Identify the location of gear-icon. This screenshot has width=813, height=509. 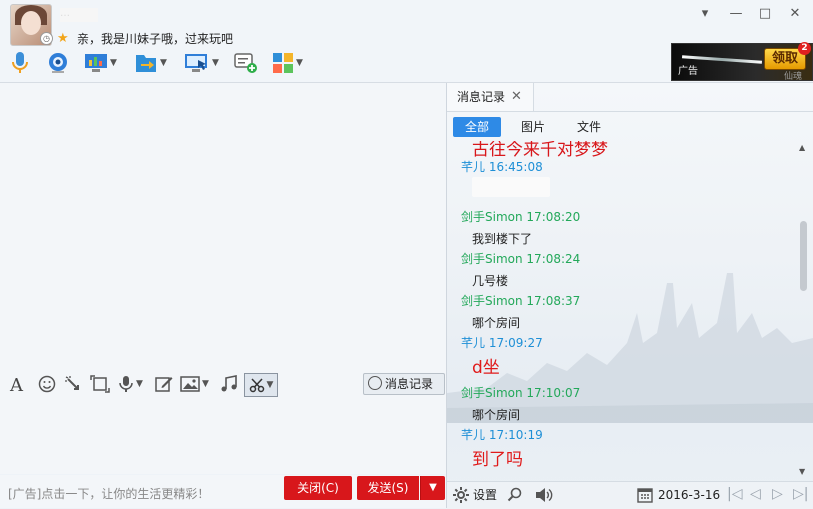
(461, 494).